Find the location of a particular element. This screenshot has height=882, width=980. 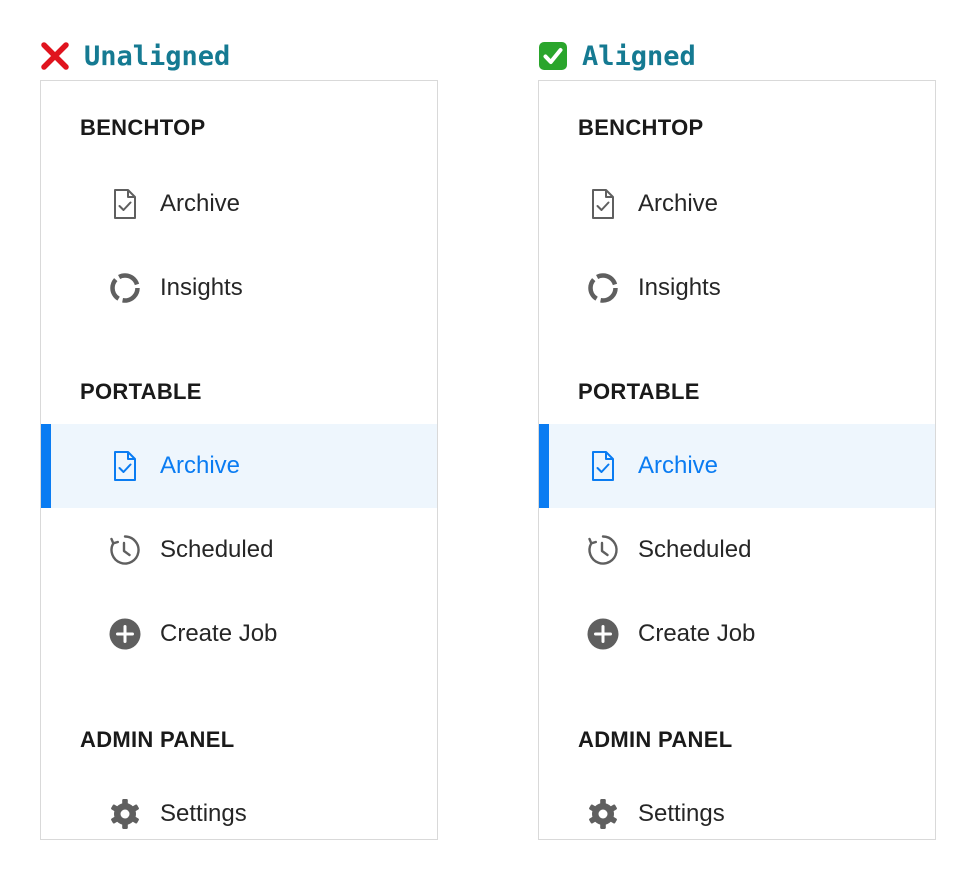

unaligned-title: Unaligned is located at coordinates (135, 56).